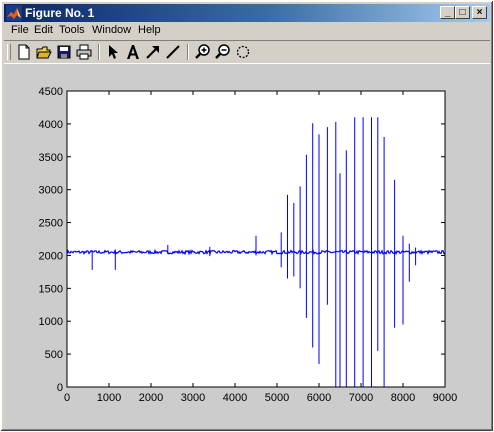  What do you see at coordinates (64, 52) in the screenshot?
I see `save-icon` at bounding box center [64, 52].